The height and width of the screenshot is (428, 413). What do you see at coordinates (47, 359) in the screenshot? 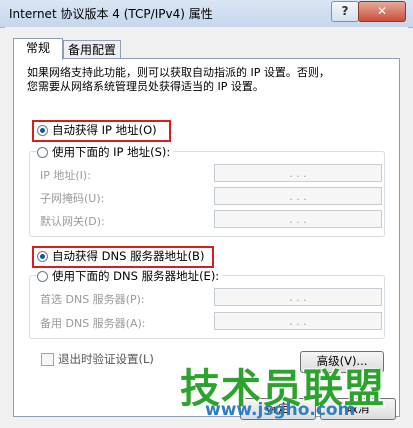
I see `validate-on-exit-checkbox` at bounding box center [47, 359].